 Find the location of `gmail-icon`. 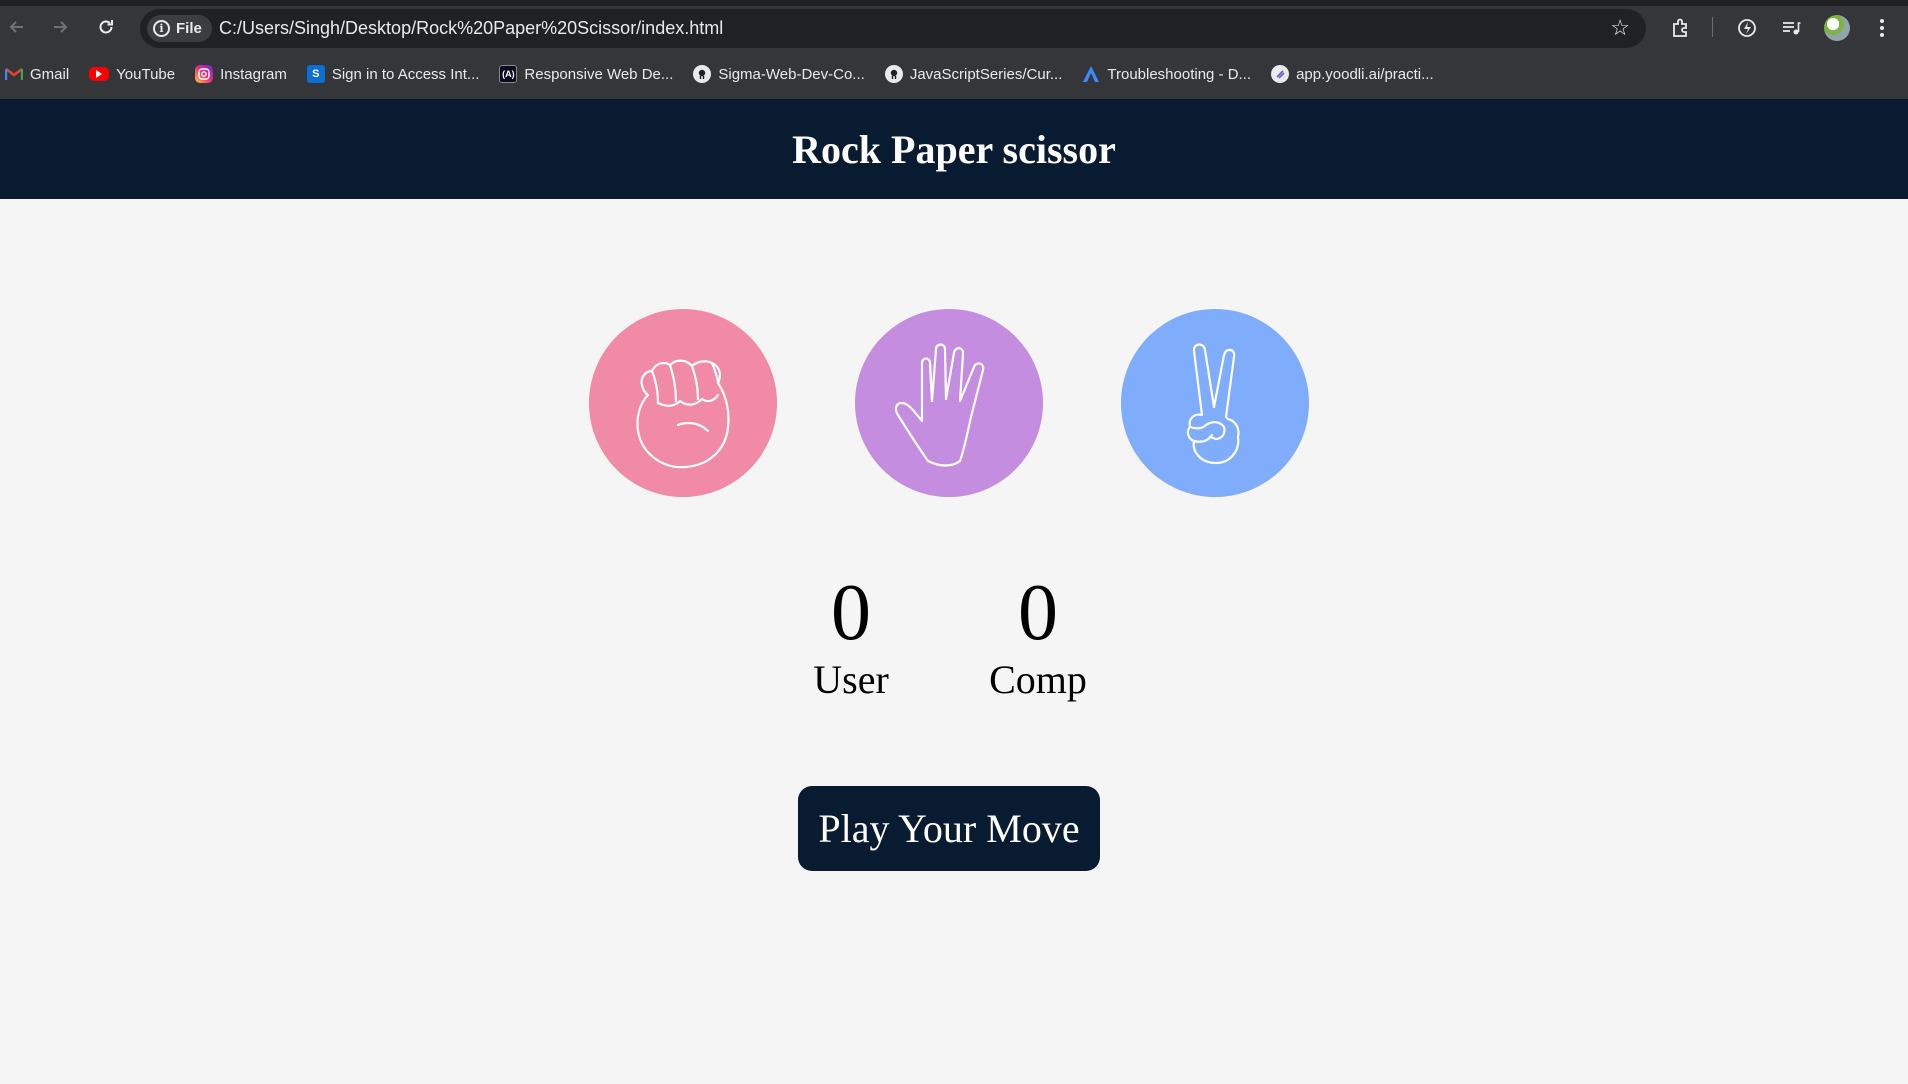

gmail-icon is located at coordinates (14, 74).